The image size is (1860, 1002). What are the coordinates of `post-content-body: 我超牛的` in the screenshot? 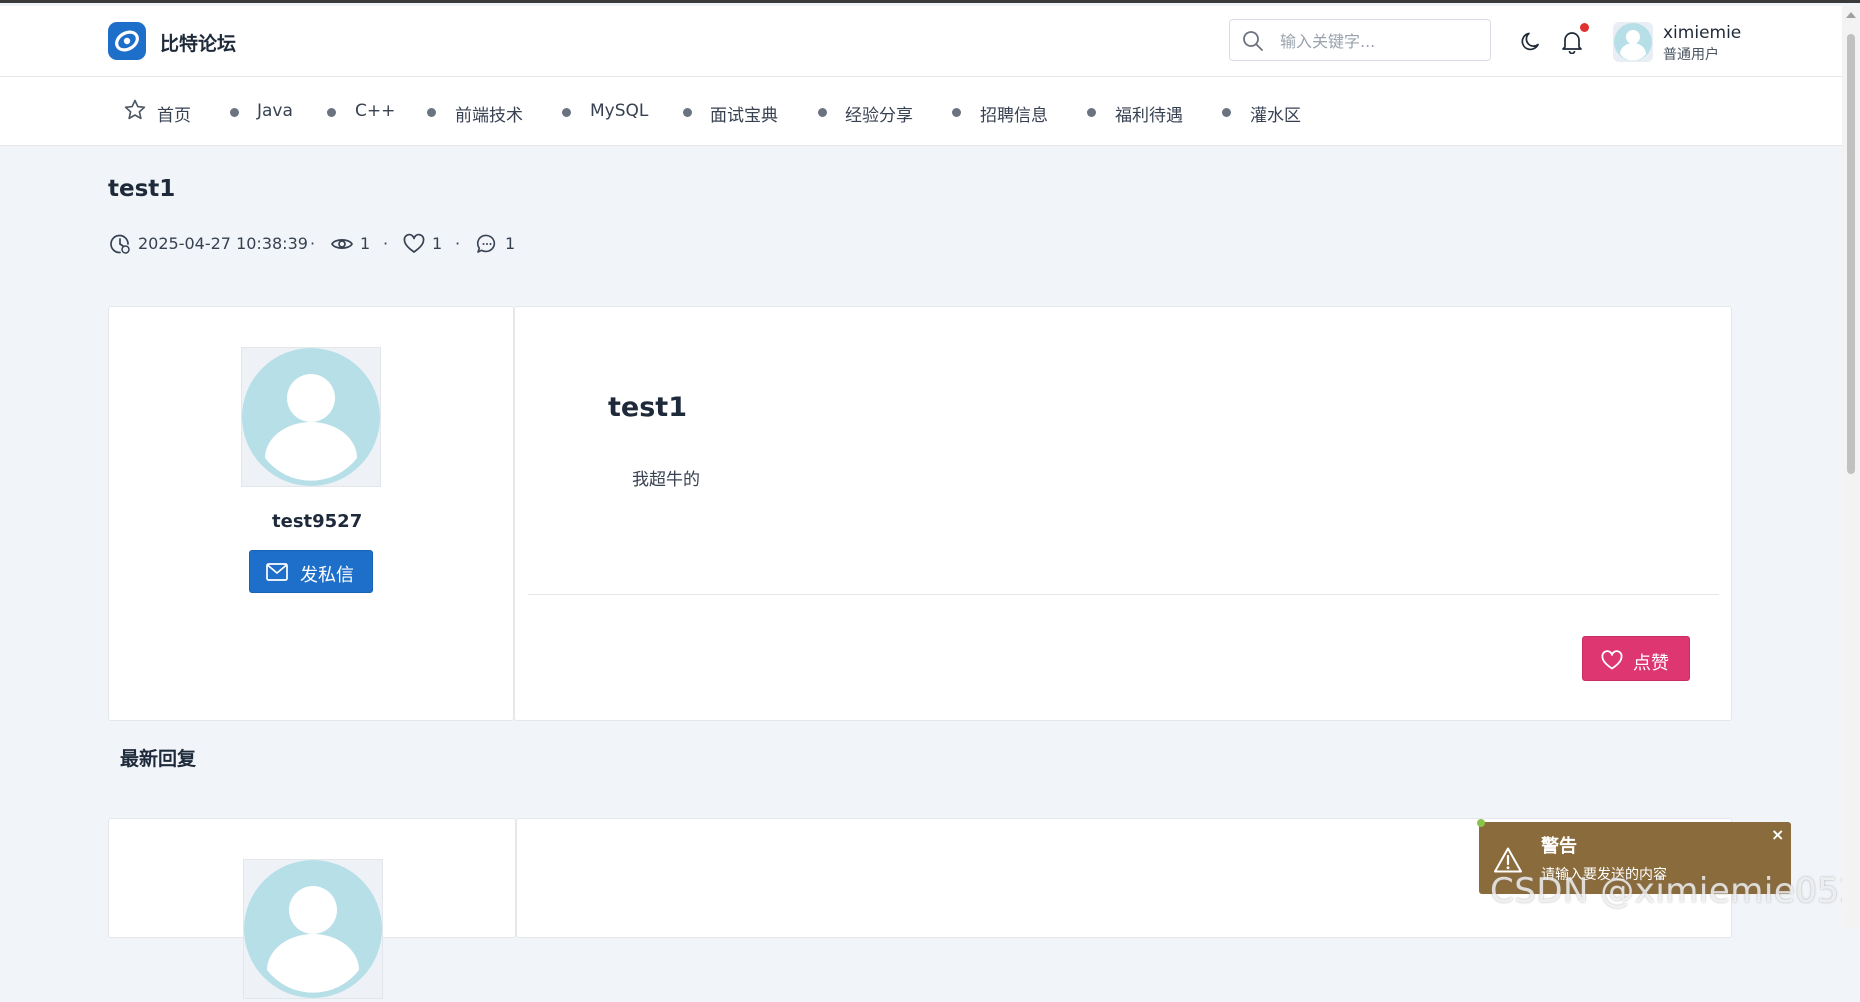 It's located at (666, 480).